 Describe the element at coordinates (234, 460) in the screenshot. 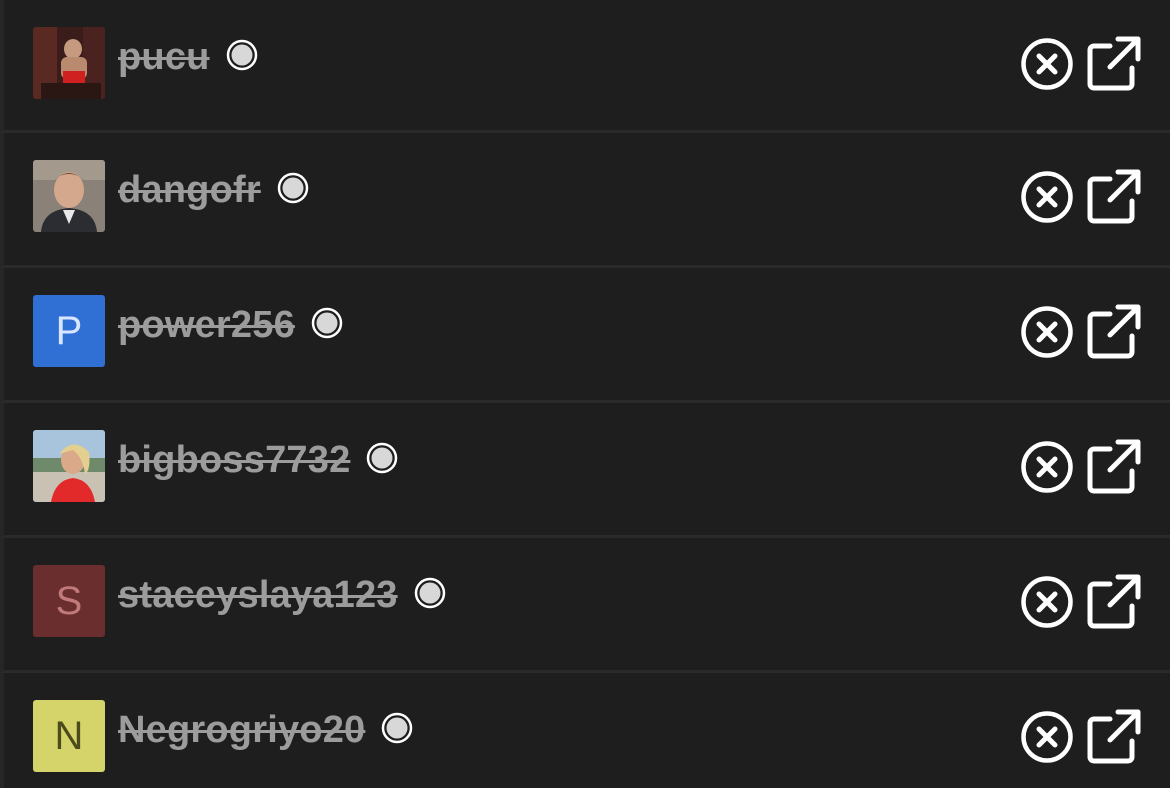

I see `username-text: bigboss7732` at that location.